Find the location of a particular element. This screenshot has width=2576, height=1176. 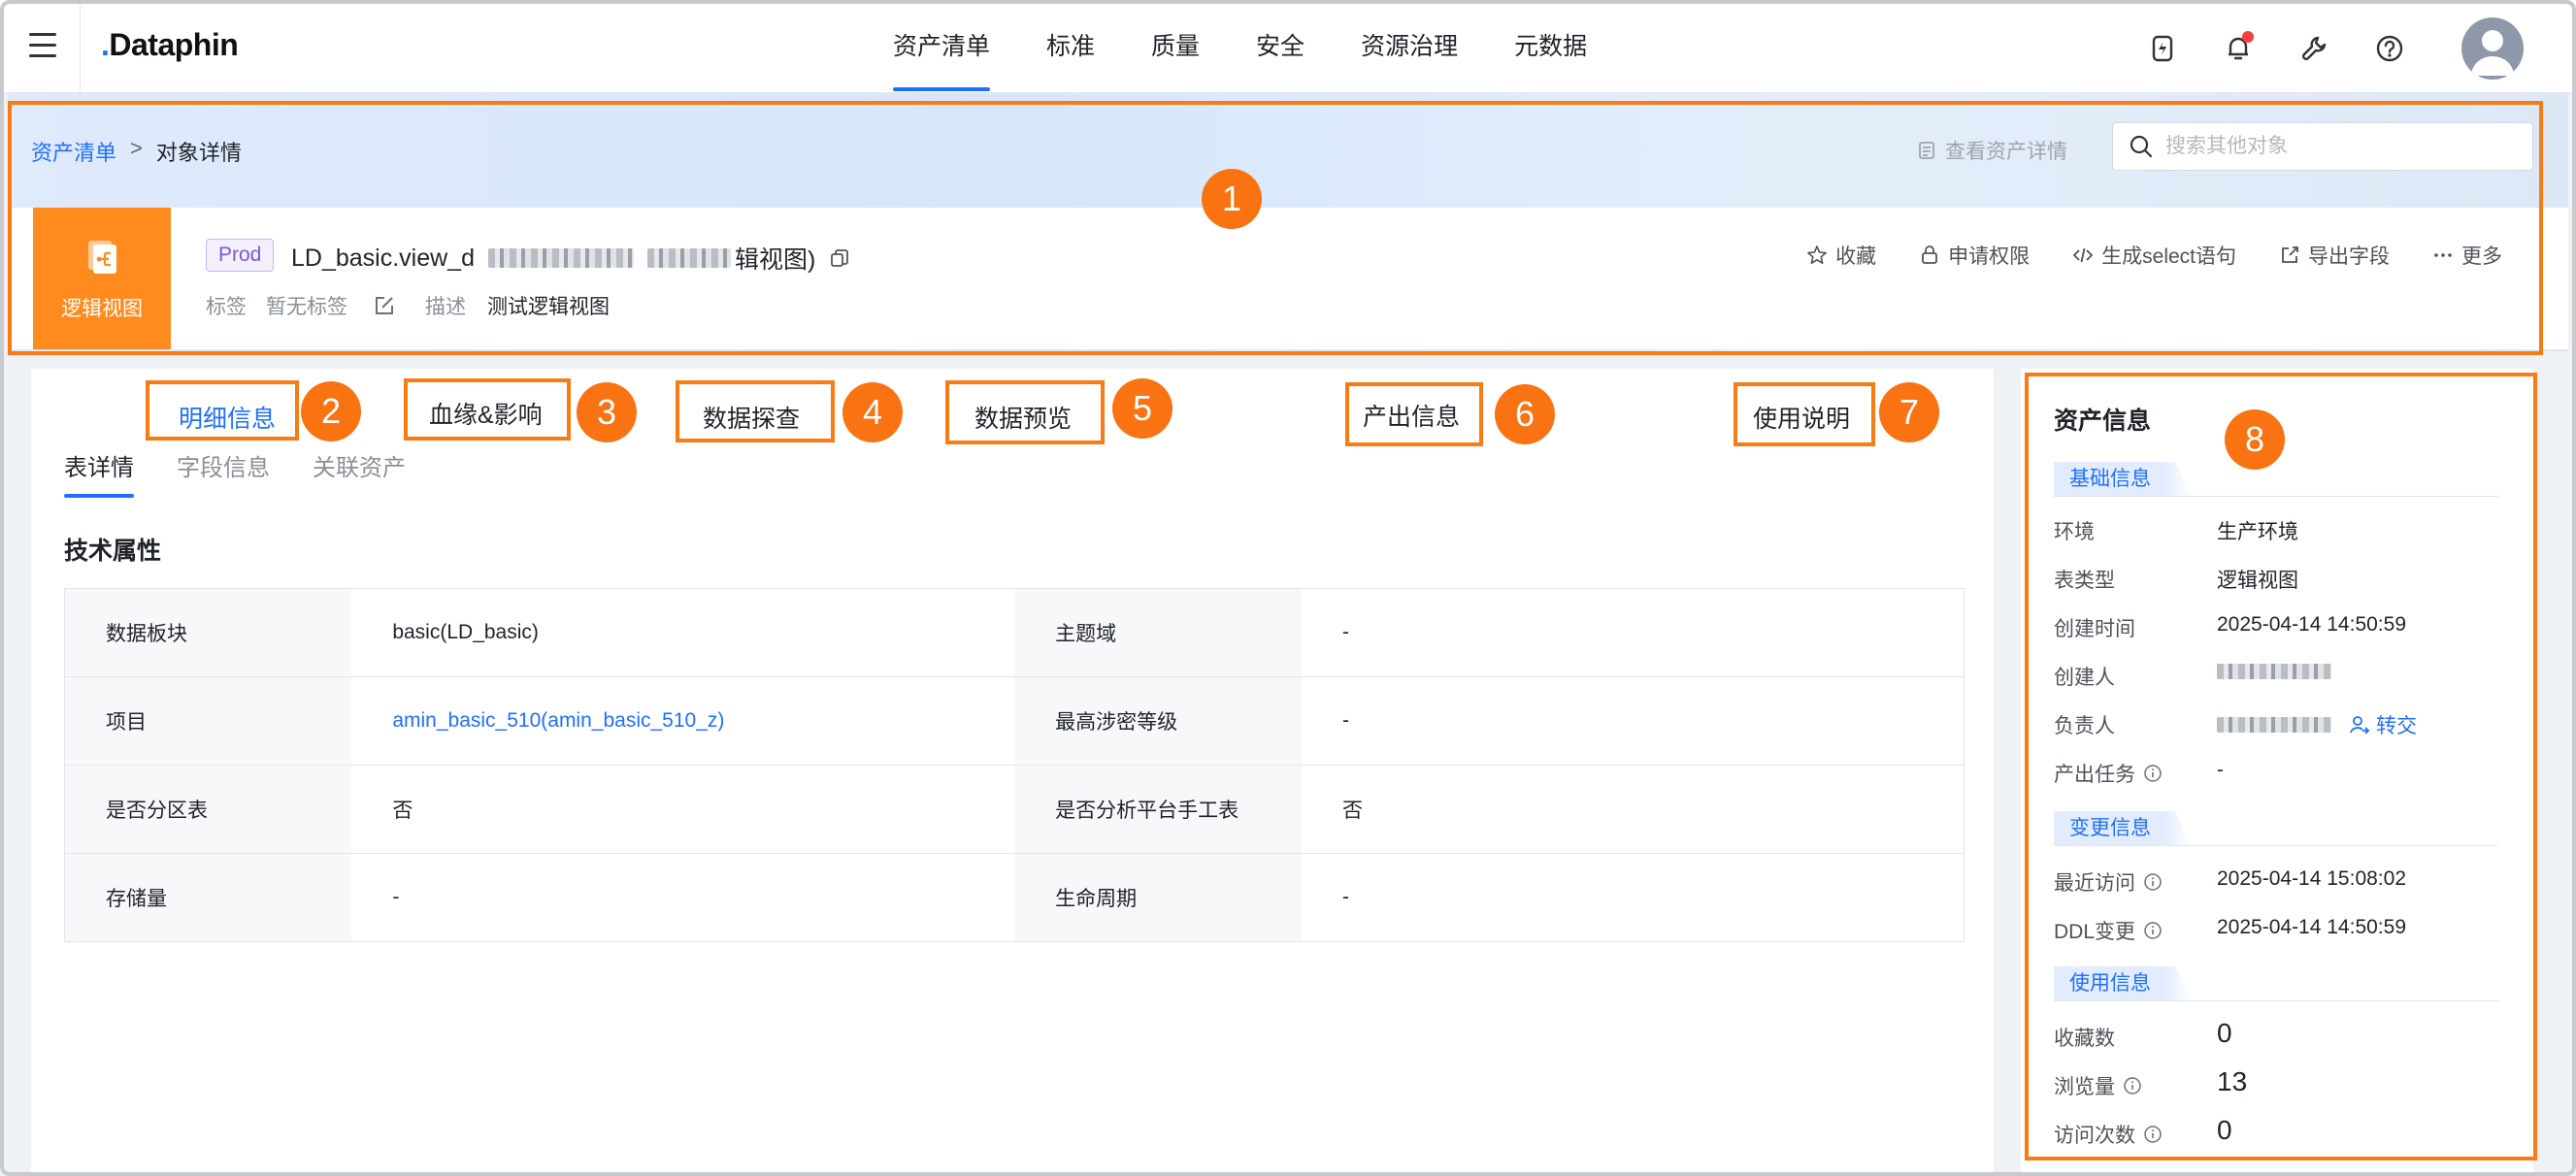

favorite-button: 收藏 is located at coordinates (1841, 255).